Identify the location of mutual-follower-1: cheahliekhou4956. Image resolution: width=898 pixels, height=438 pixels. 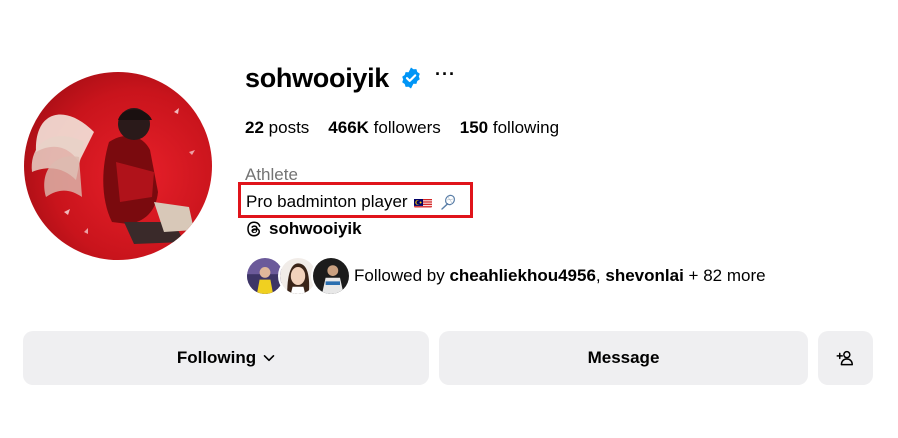
(522, 275).